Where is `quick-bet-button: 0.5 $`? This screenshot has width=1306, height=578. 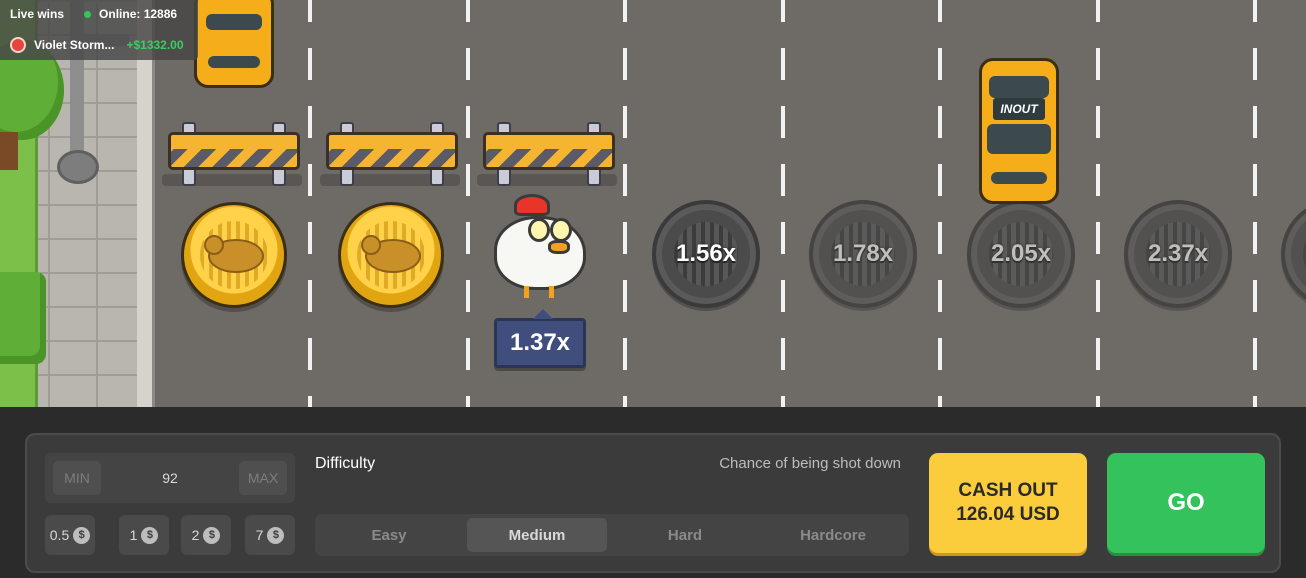 quick-bet-button: 0.5 $ is located at coordinates (70, 535).